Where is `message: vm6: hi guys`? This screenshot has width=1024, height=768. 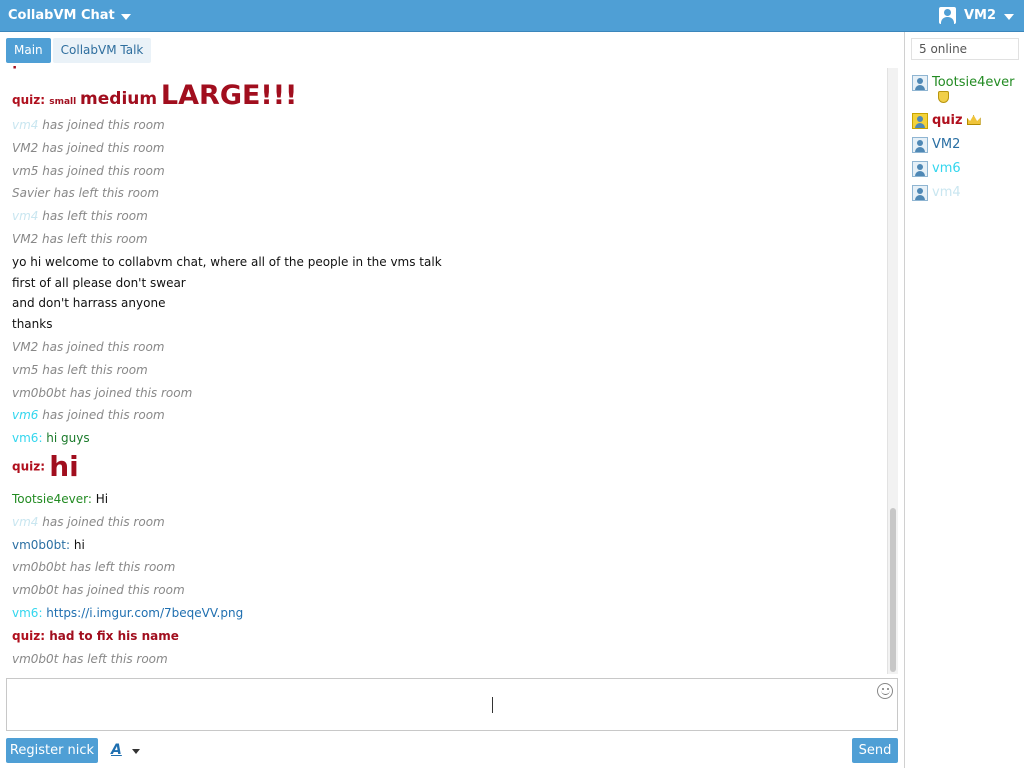 message: vm6: hi guys is located at coordinates (51, 438).